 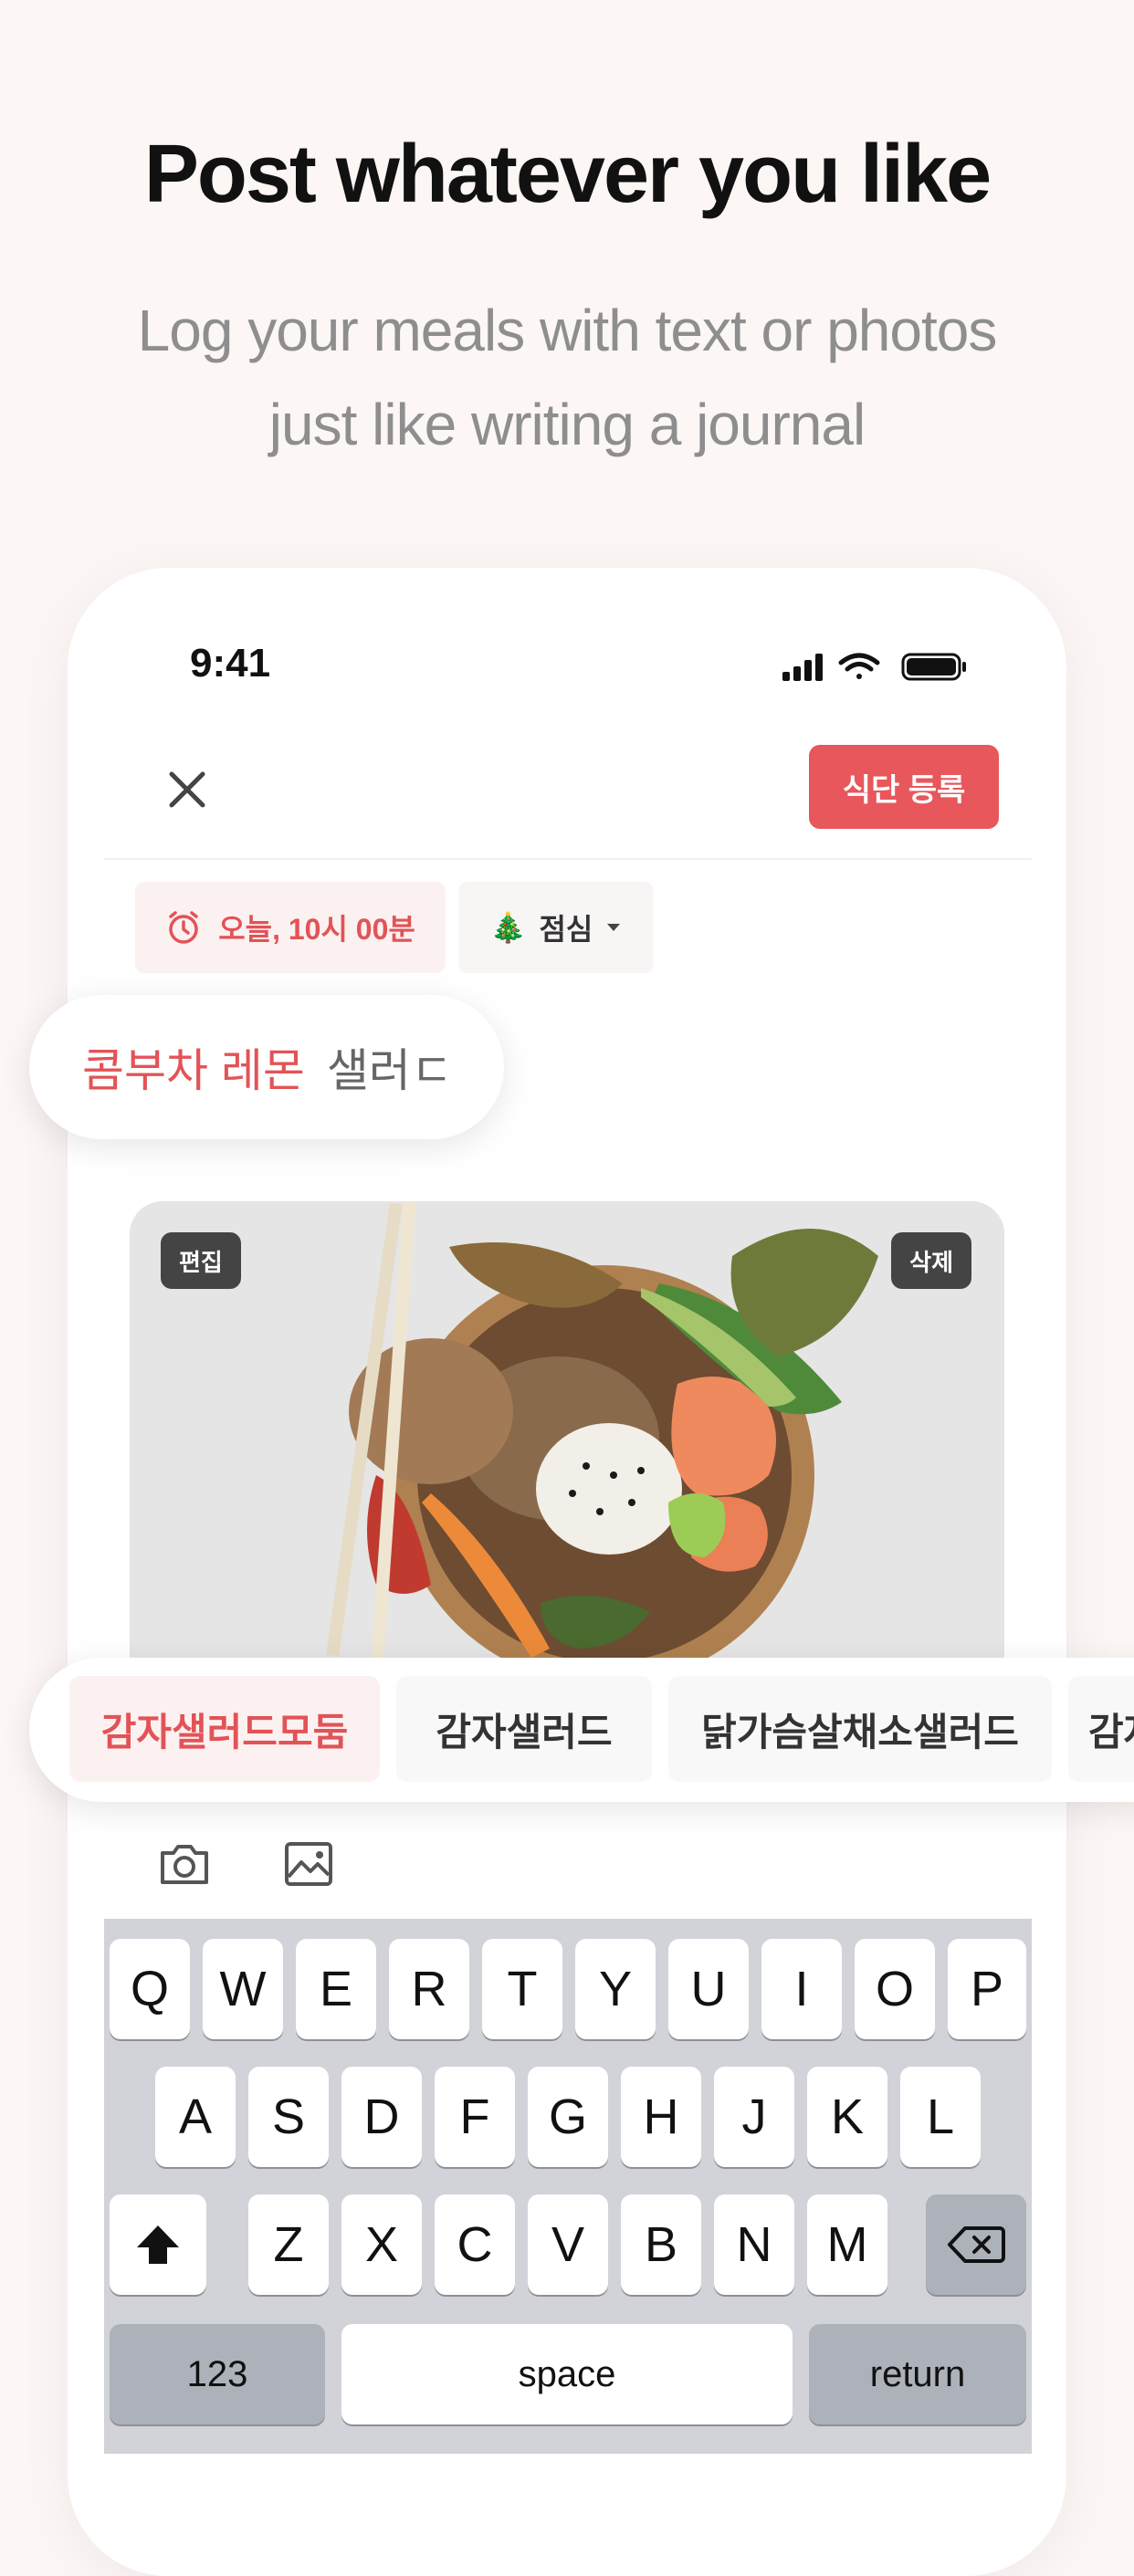 What do you see at coordinates (614, 927) in the screenshot?
I see `caret-down-icon` at bounding box center [614, 927].